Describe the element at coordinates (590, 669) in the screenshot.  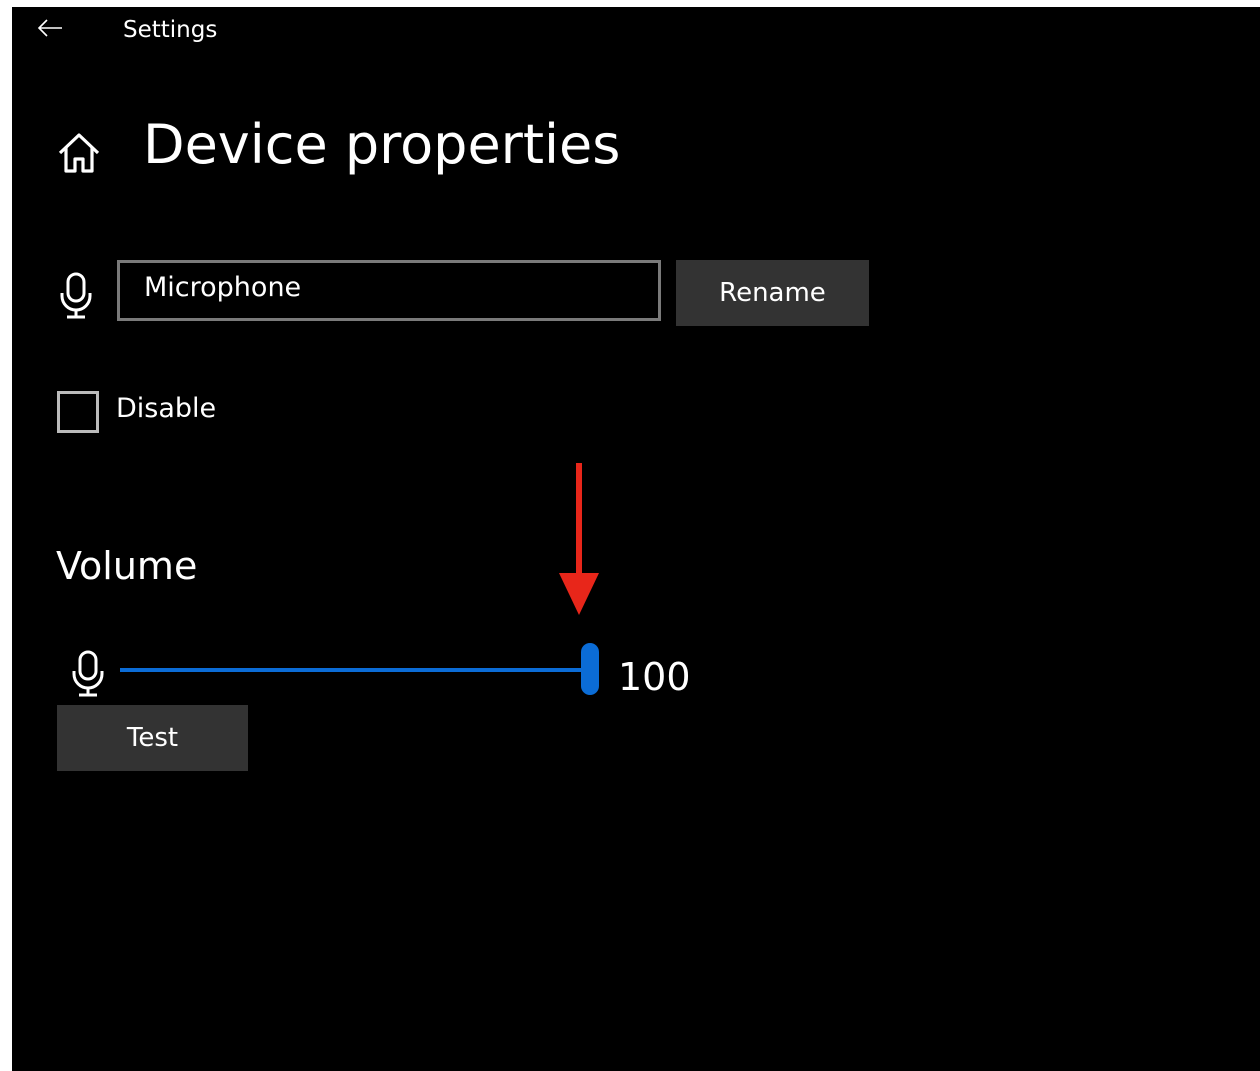
I see `slider-thumb` at that location.